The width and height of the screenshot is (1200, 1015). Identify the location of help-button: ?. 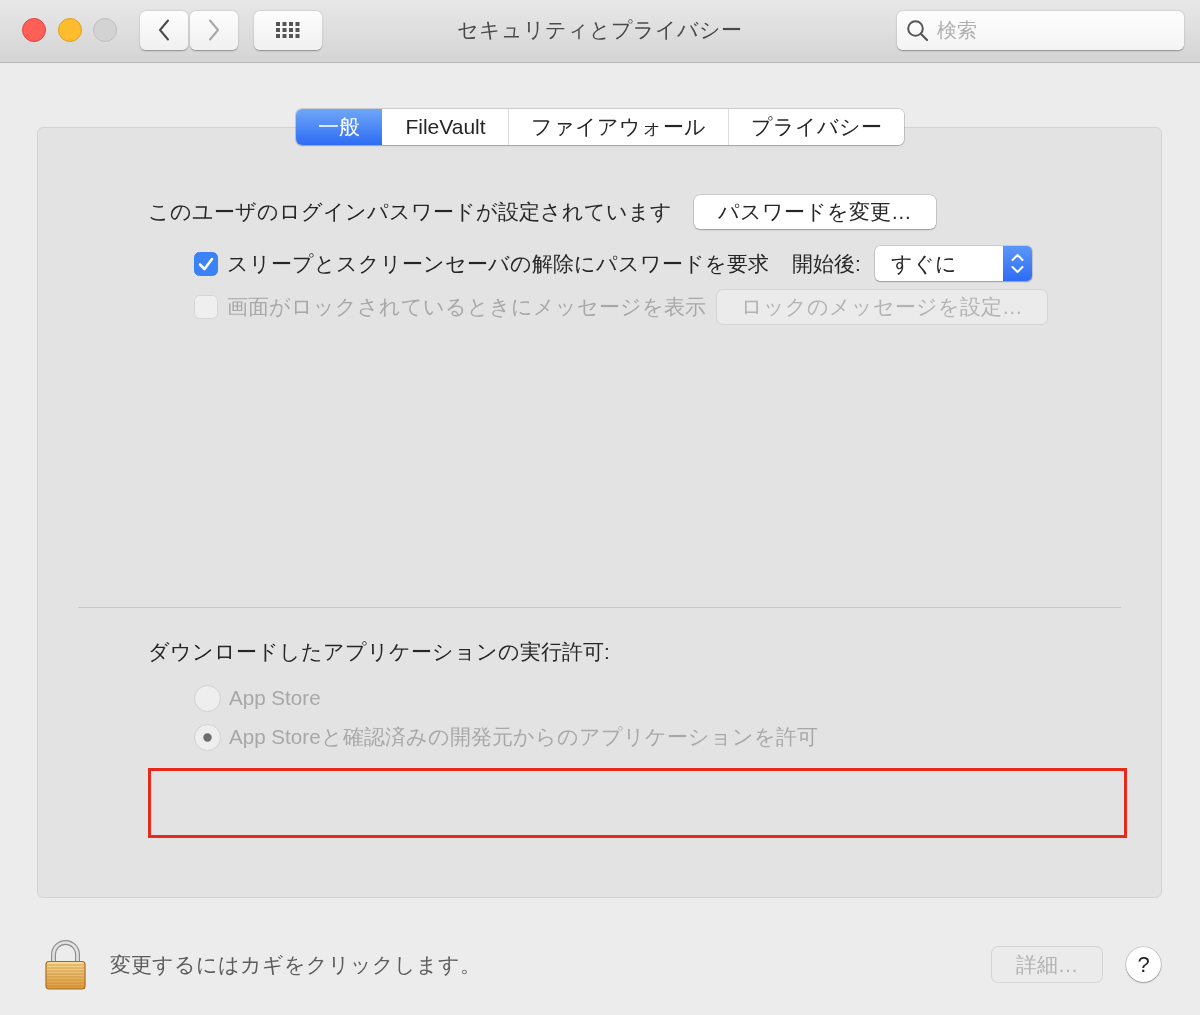
(1143, 964).